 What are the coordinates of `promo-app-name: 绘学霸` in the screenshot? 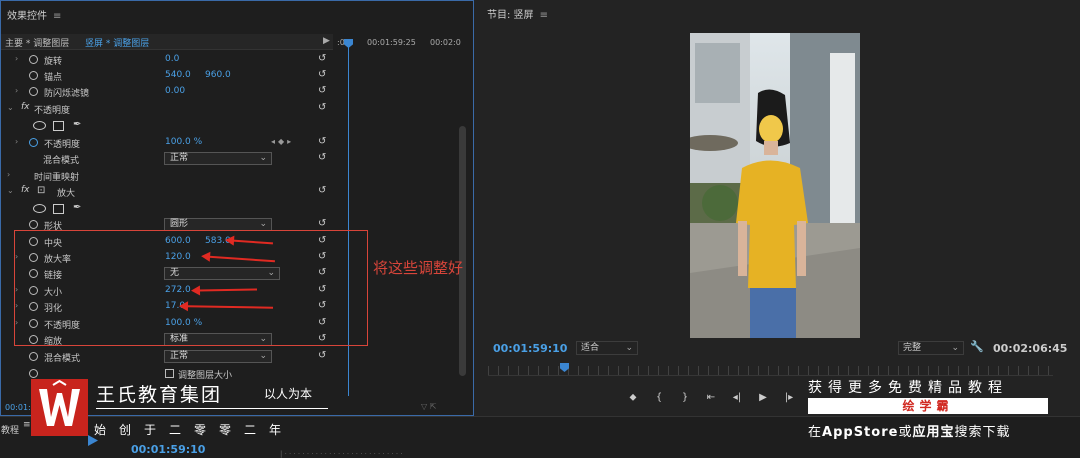 It's located at (928, 406).